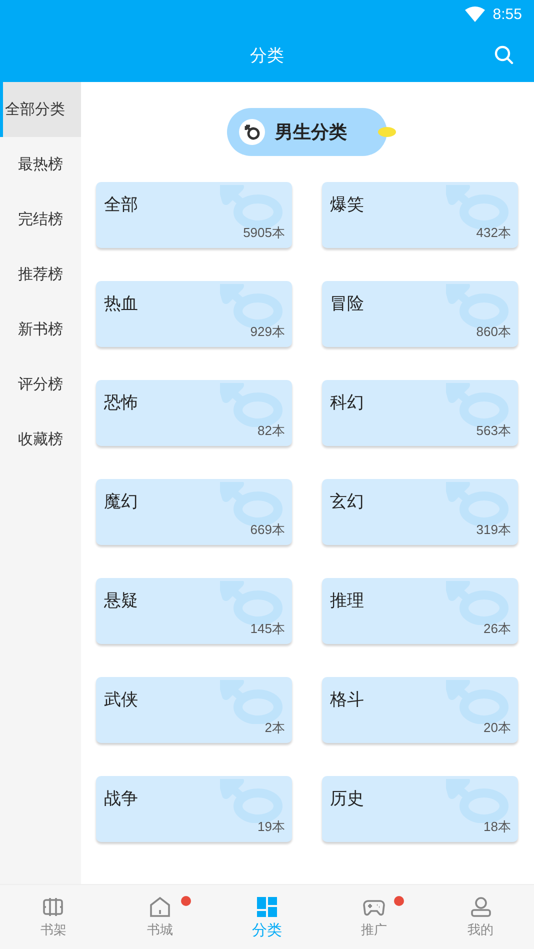  Describe the element at coordinates (420, 314) in the screenshot. I see `category-card: 冒险 860本` at that location.